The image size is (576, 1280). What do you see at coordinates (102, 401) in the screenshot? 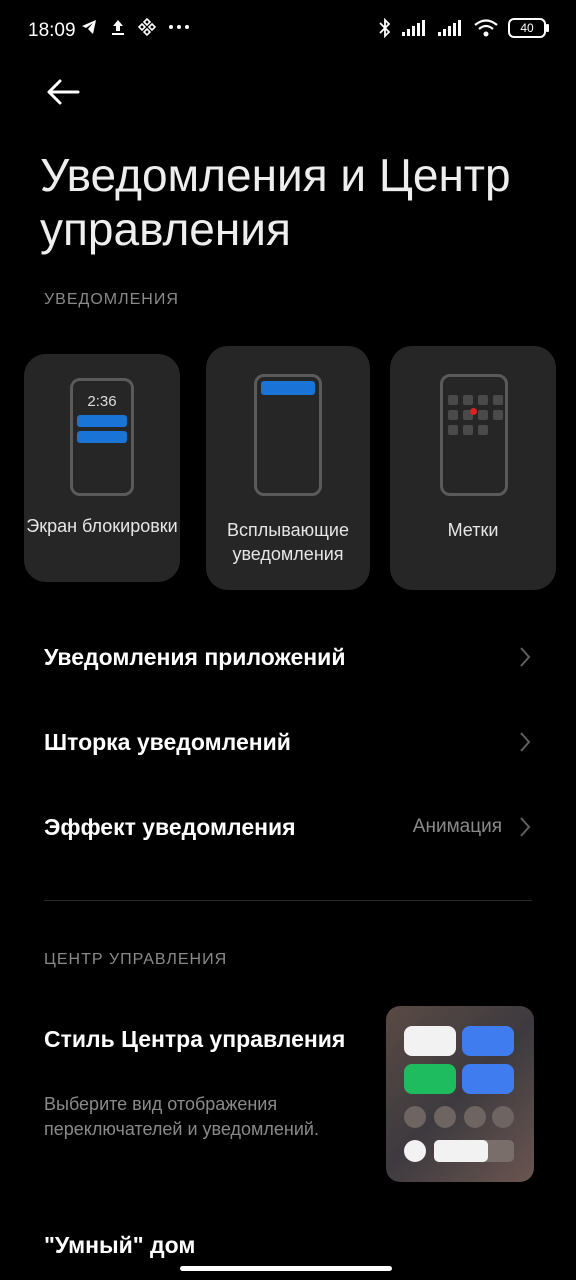
I see `preview-time: 2:36` at bounding box center [102, 401].